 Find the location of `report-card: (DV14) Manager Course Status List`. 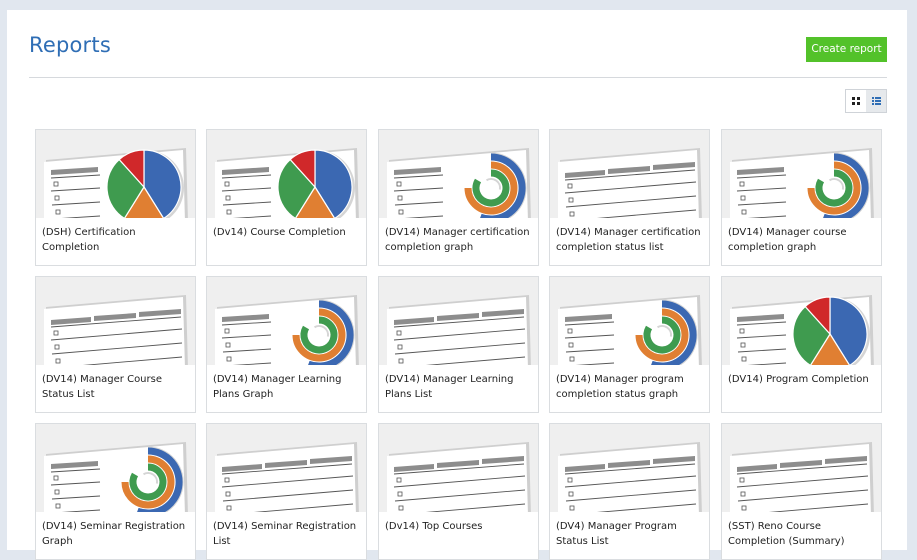

report-card: (DV14) Manager Course Status List is located at coordinates (115, 344).